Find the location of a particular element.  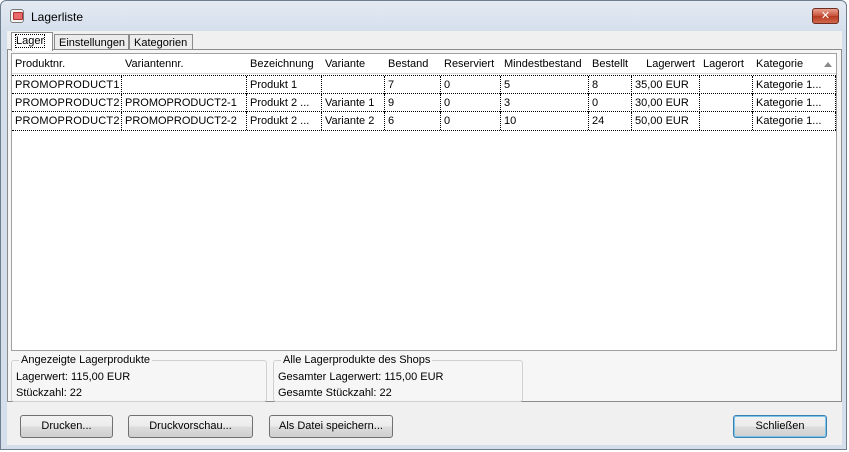

column-header-lagerwert: Lagerwert is located at coordinates (666, 64).